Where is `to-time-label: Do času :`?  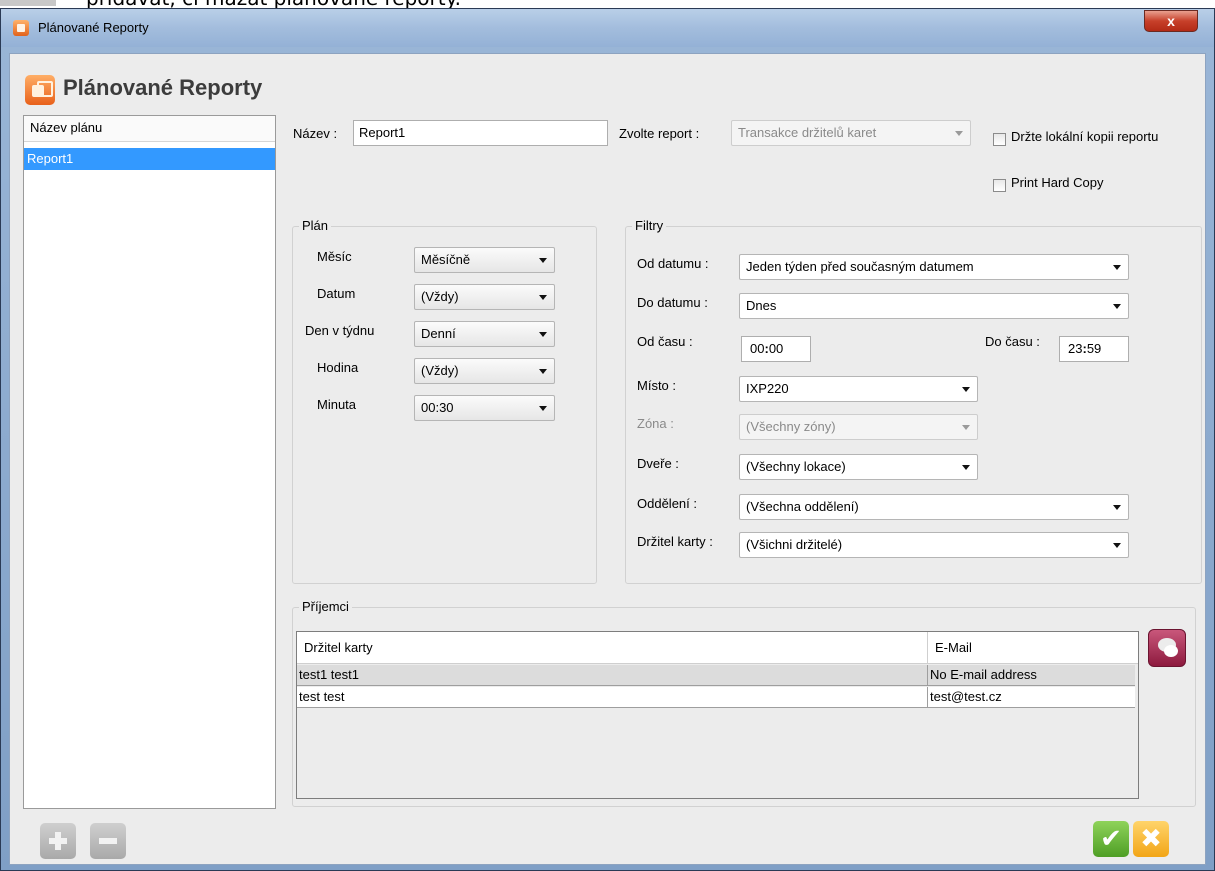 to-time-label: Do času : is located at coordinates (1012, 341).